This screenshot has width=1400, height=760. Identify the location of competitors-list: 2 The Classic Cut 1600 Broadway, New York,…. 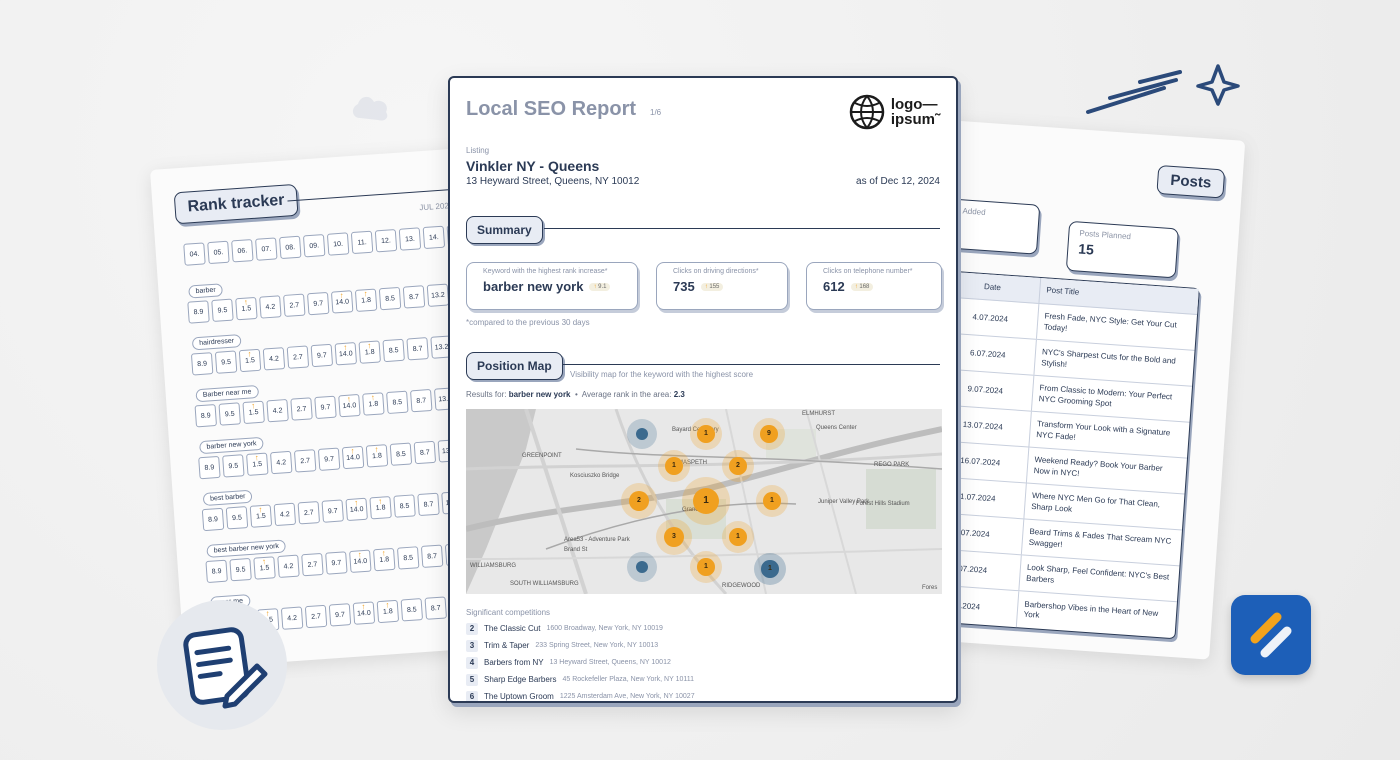
(580, 660).